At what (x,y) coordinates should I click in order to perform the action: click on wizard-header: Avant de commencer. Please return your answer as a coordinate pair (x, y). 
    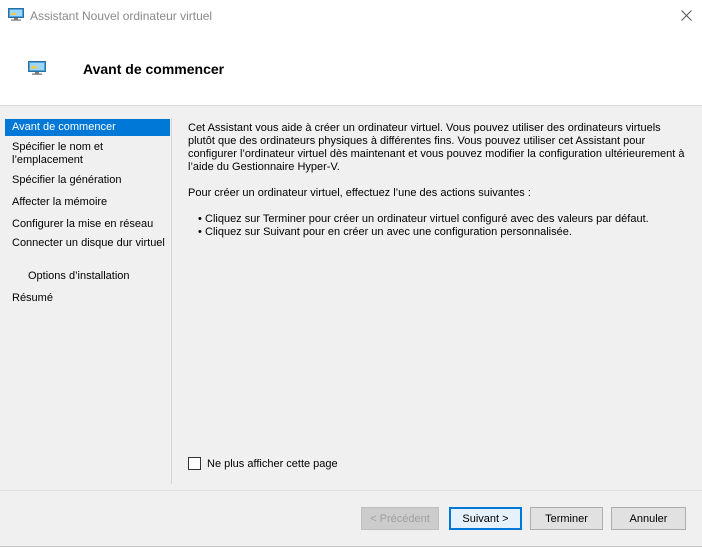
    Looking at the image, I should click on (351, 68).